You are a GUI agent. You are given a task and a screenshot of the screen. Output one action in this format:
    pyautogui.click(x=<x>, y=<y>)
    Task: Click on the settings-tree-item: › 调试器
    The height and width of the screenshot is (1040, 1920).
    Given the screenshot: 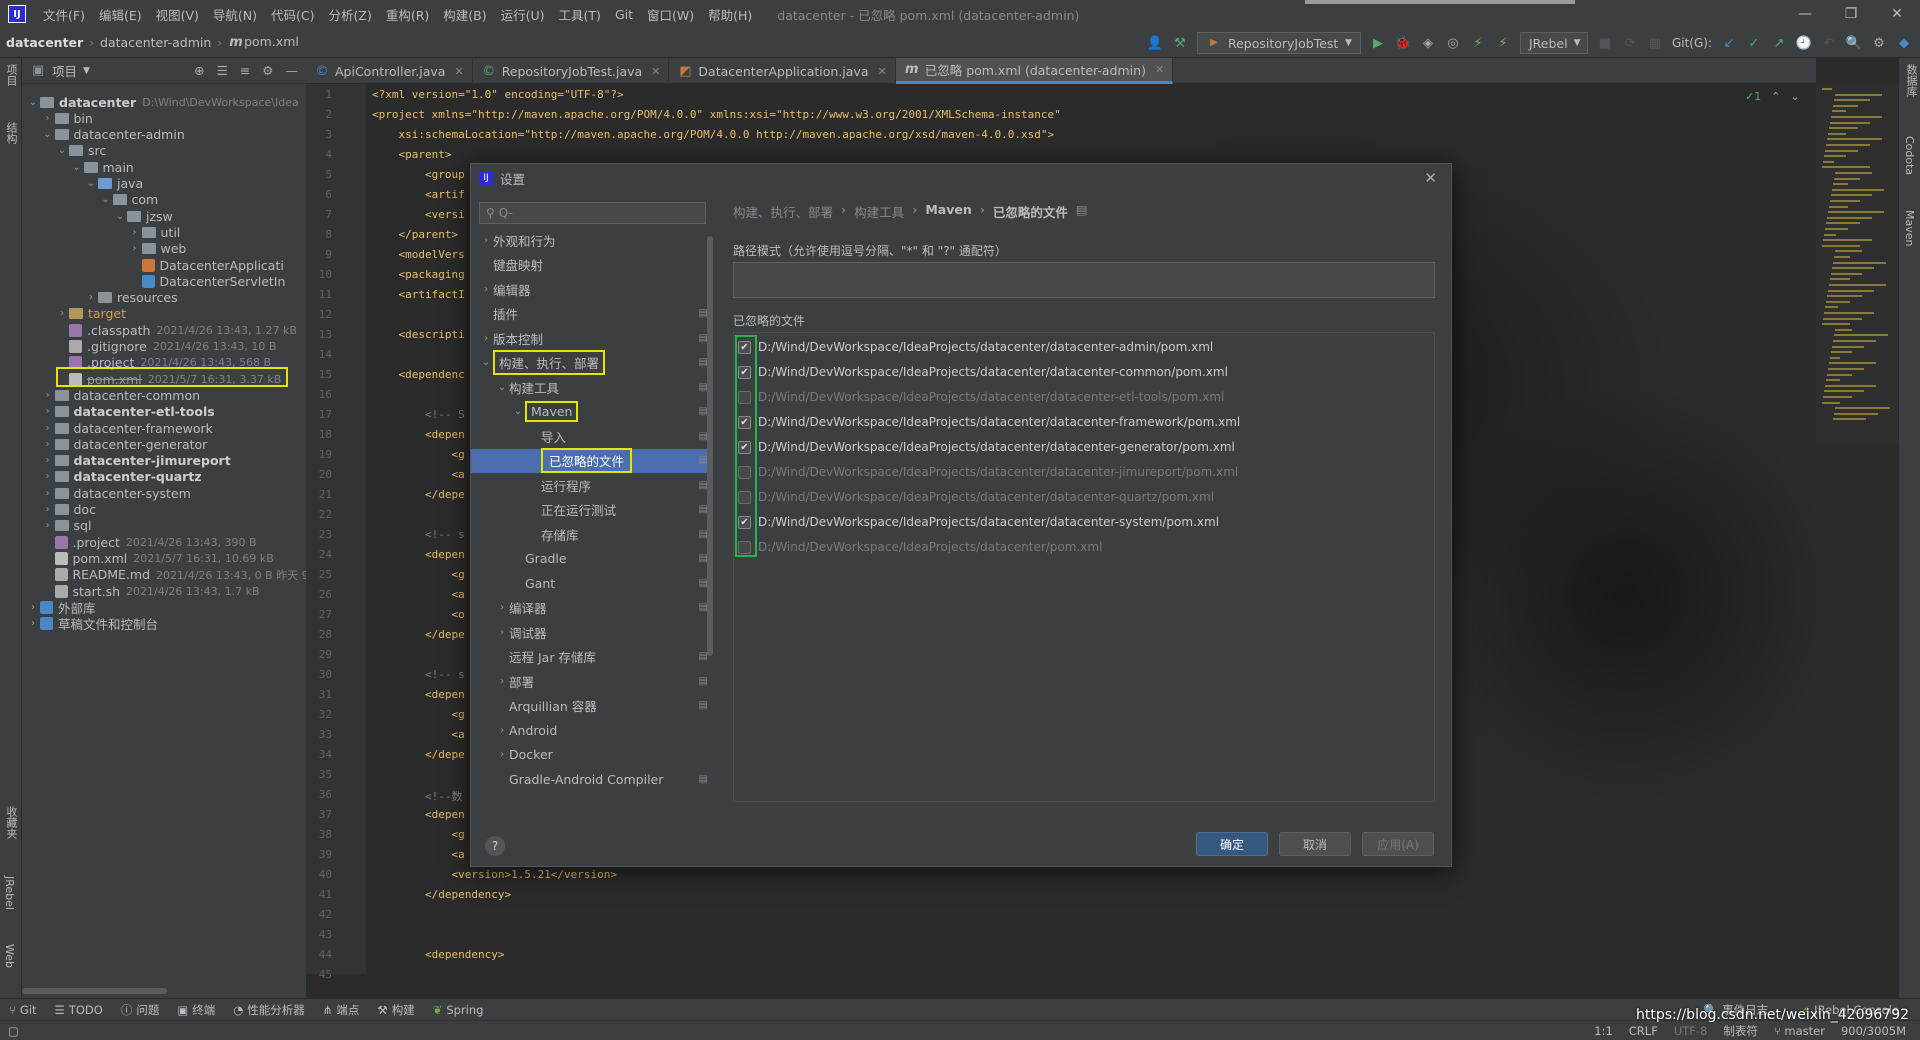 What is the action you would take?
    pyautogui.click(x=601, y=632)
    